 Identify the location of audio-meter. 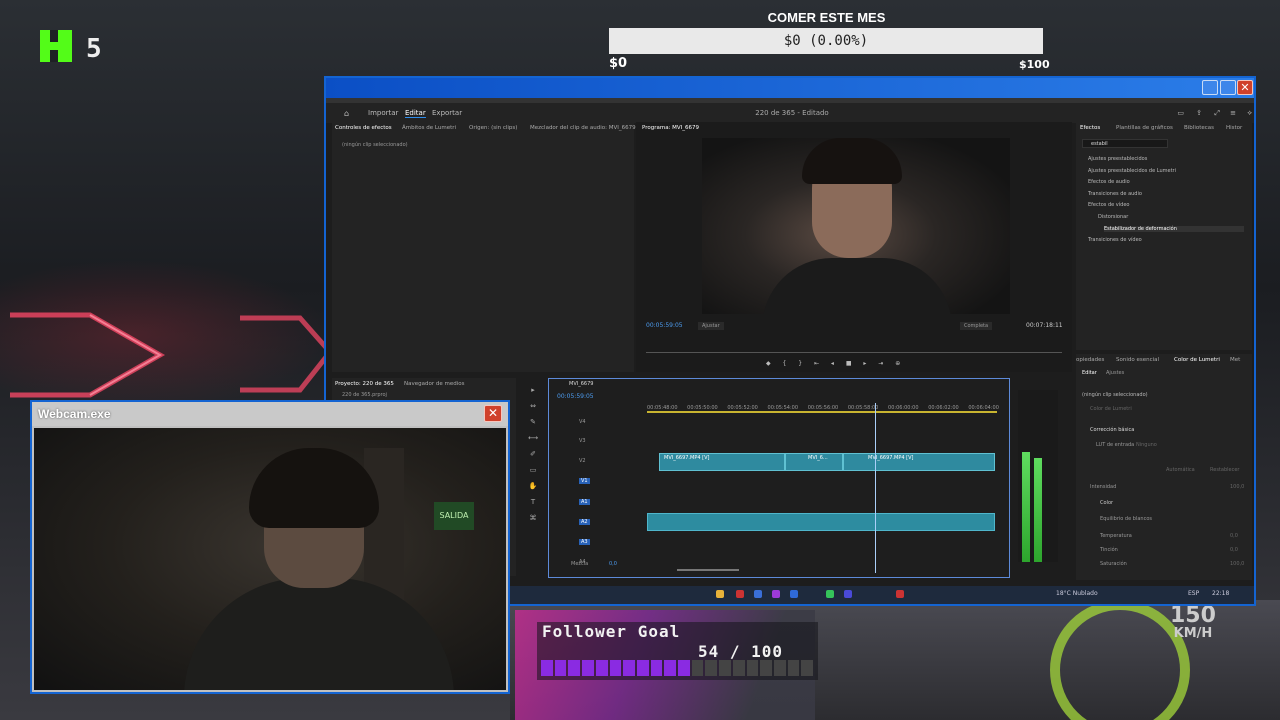
(1038, 476).